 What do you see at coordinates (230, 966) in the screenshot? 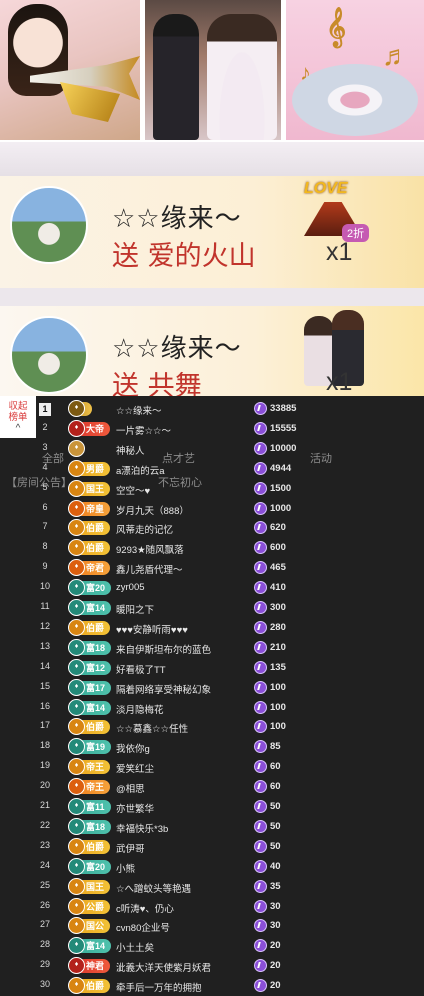
I see `leaderboard-row: 29 ♦ 神君 泚義大洋天使紫月妖君 20` at bounding box center [230, 966].